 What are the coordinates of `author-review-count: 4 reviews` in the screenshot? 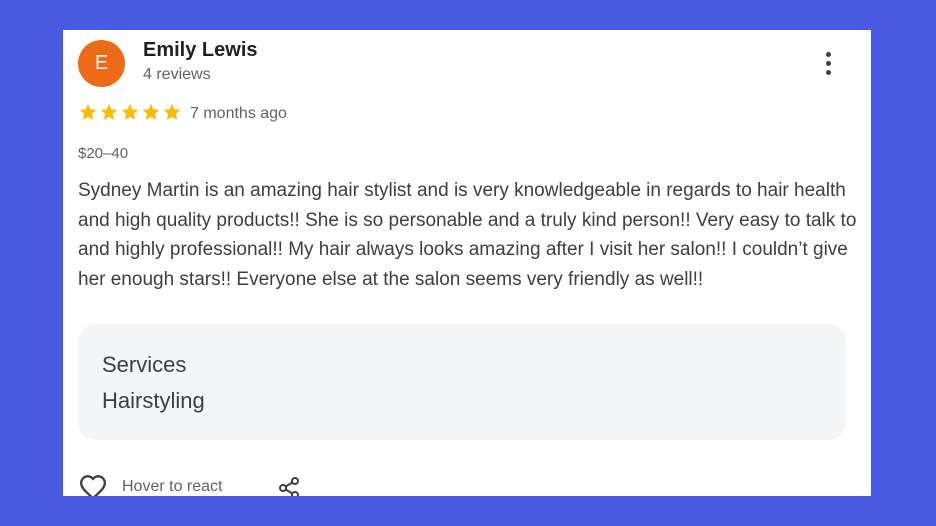 It's located at (177, 74).